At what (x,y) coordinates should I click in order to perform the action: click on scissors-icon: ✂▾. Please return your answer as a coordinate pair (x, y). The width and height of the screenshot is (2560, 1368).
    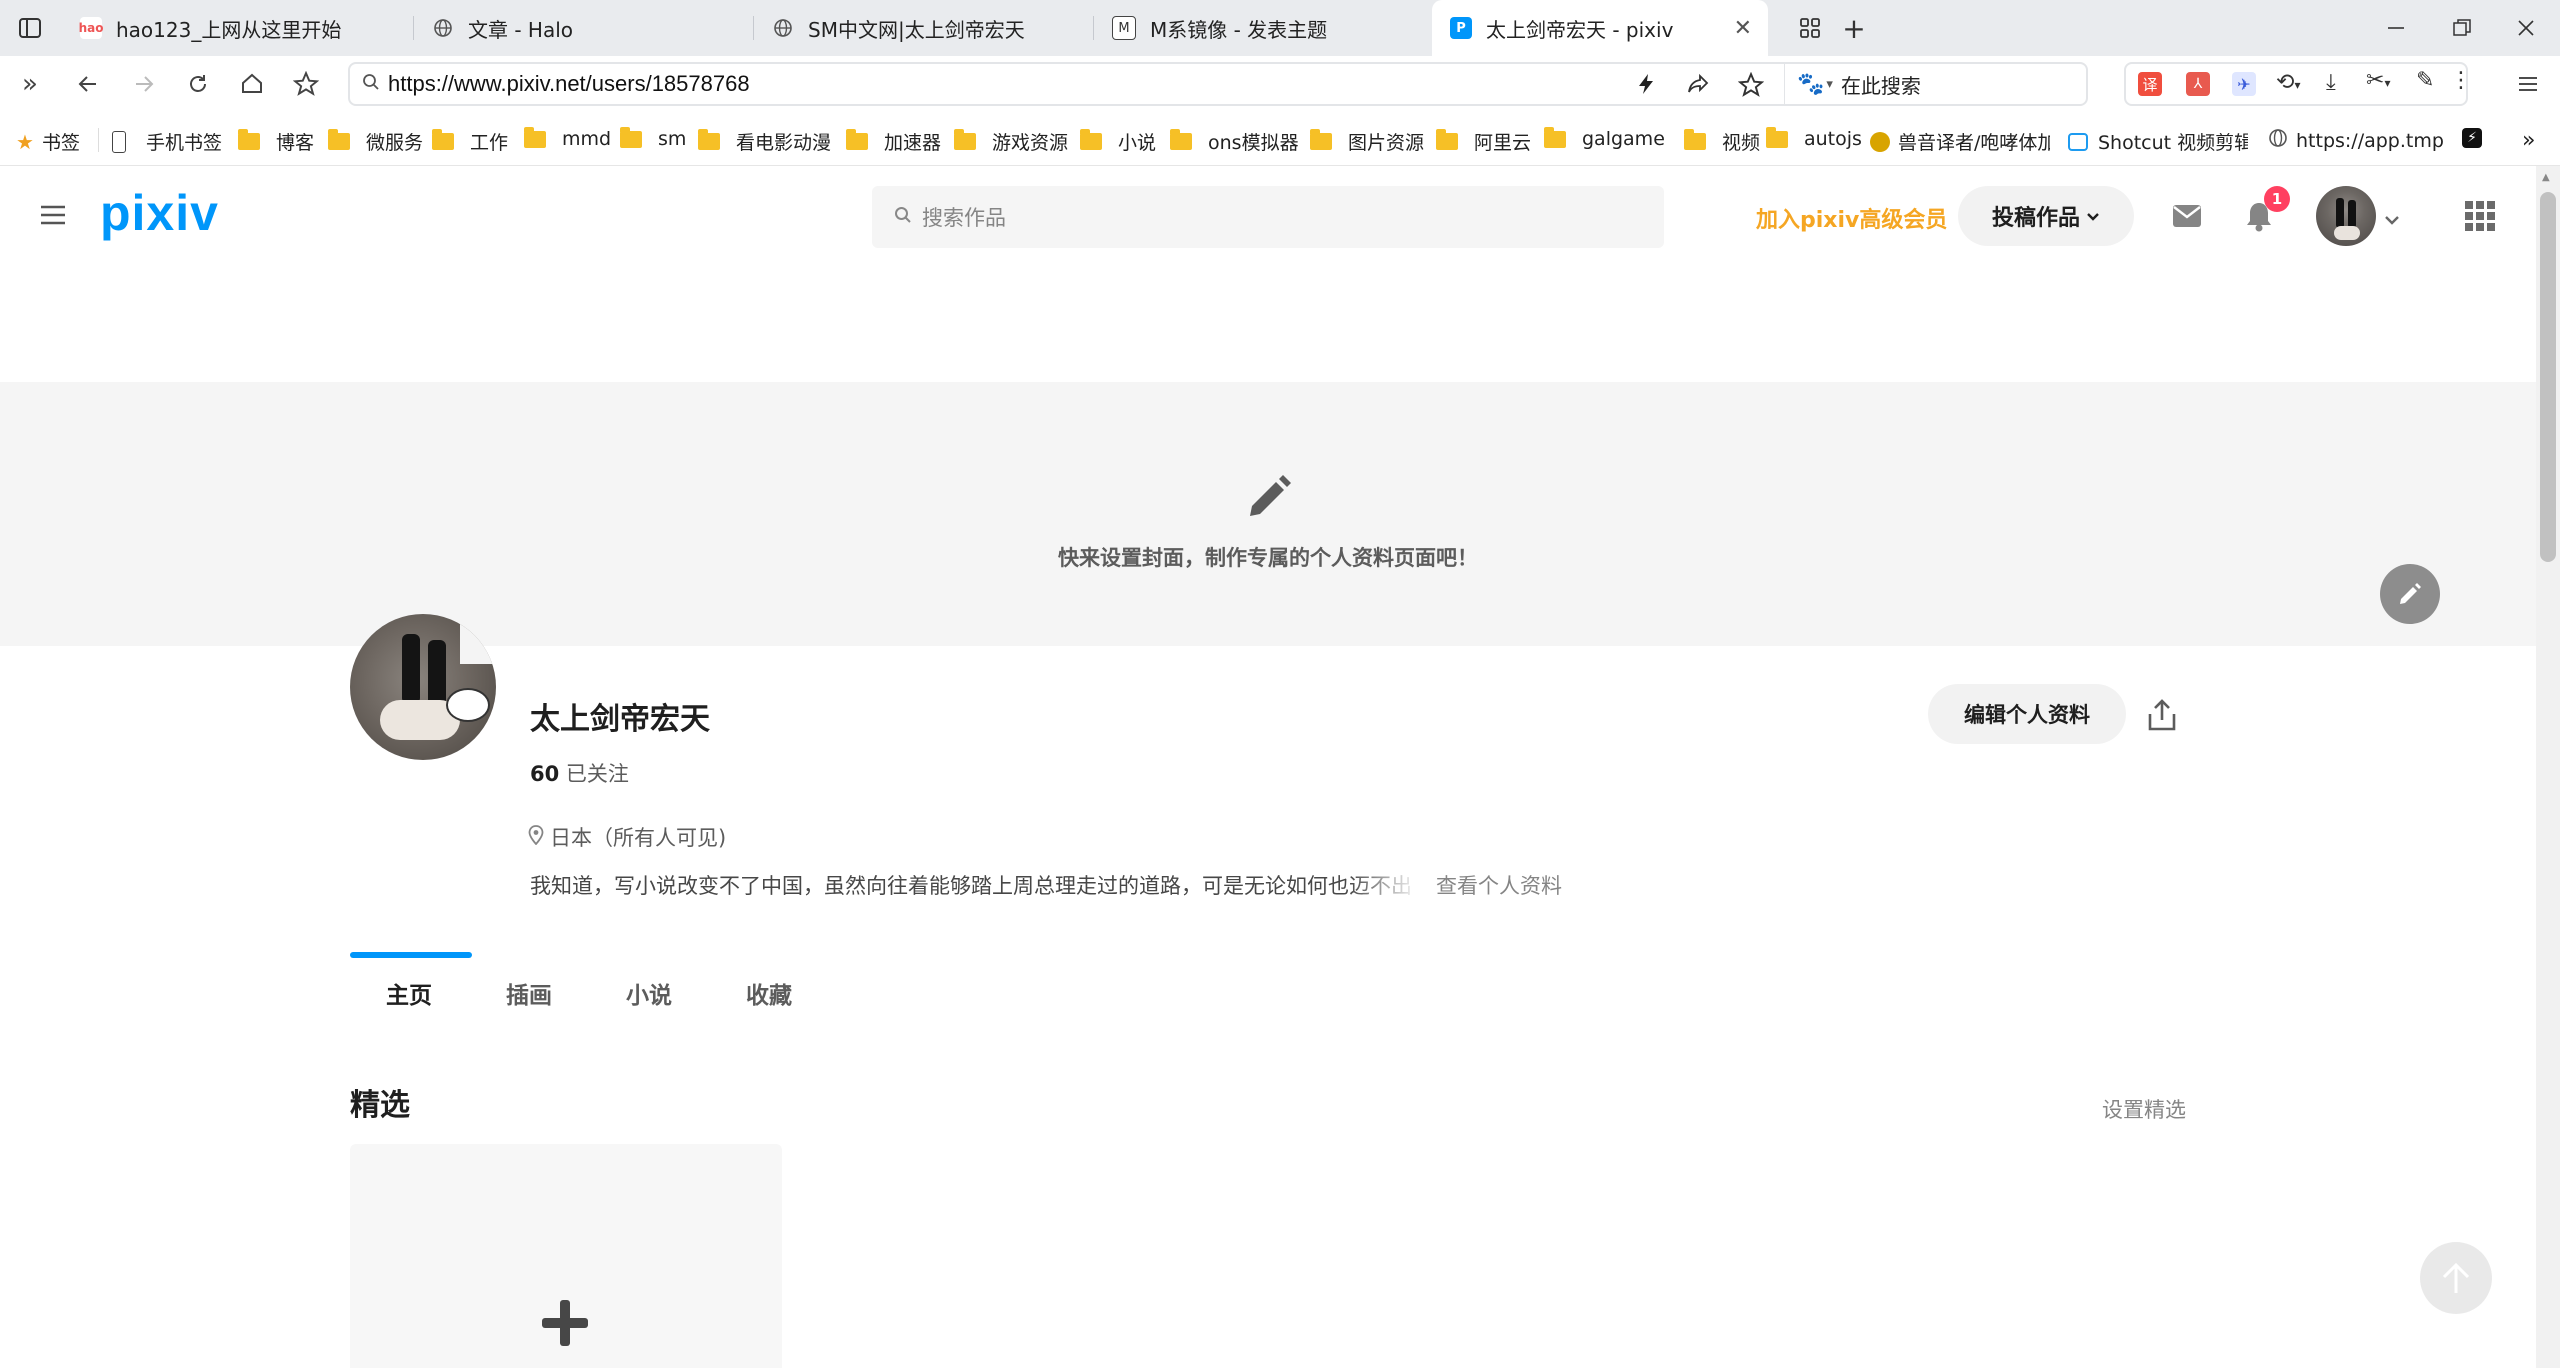
    Looking at the image, I should click on (2378, 80).